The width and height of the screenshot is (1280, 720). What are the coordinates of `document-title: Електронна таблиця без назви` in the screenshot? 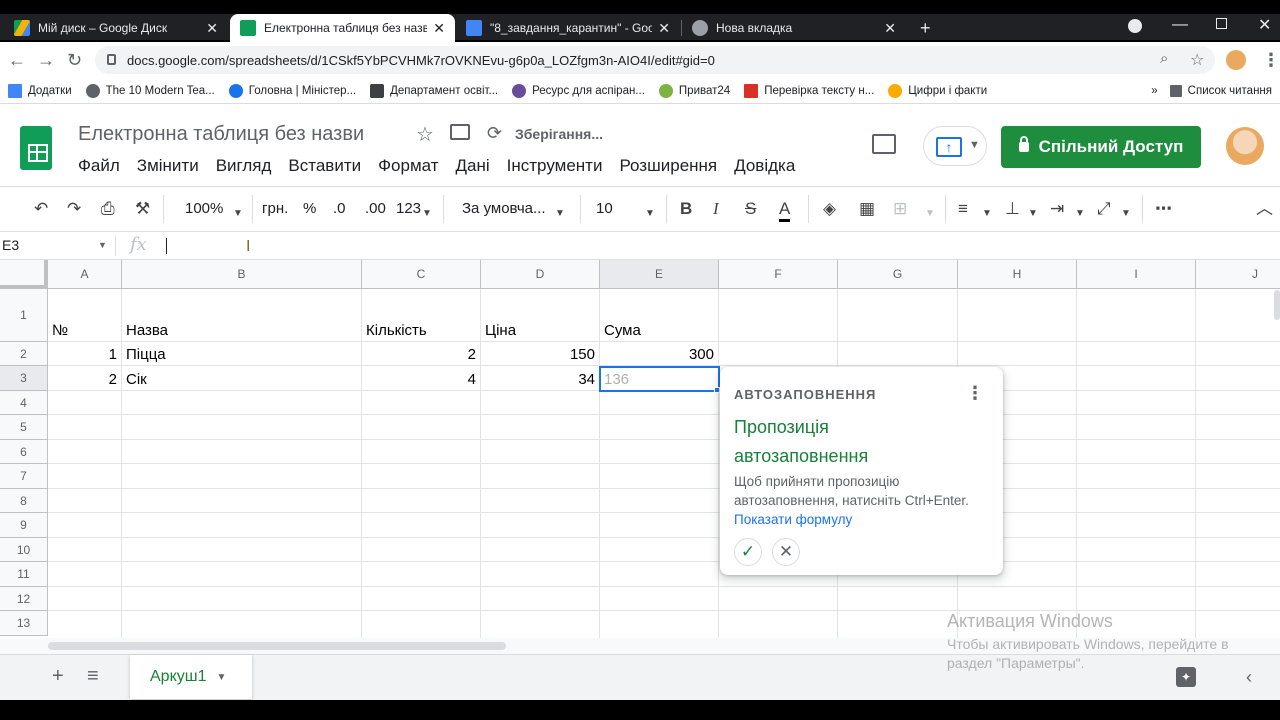 It's located at (221, 134).